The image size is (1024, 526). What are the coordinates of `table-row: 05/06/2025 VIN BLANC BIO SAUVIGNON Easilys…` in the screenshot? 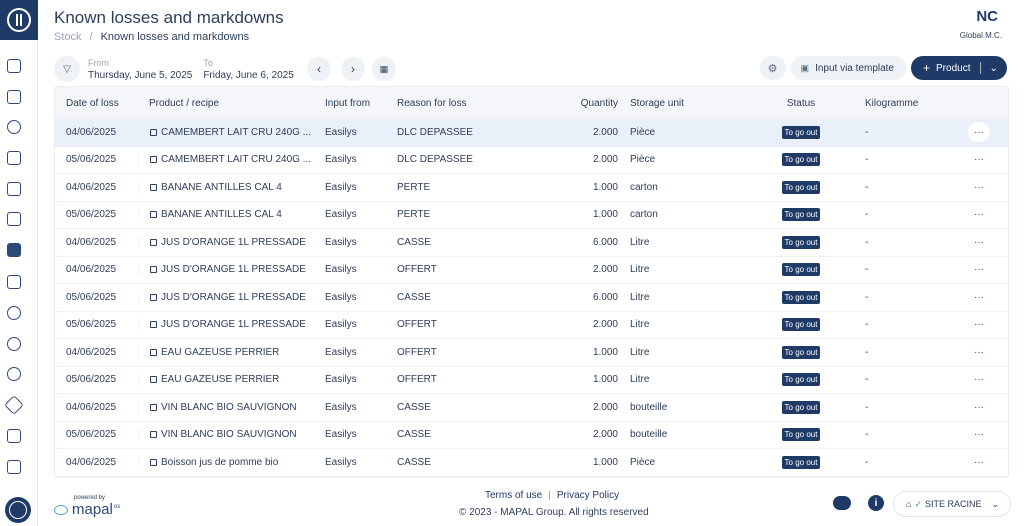 It's located at (531, 435).